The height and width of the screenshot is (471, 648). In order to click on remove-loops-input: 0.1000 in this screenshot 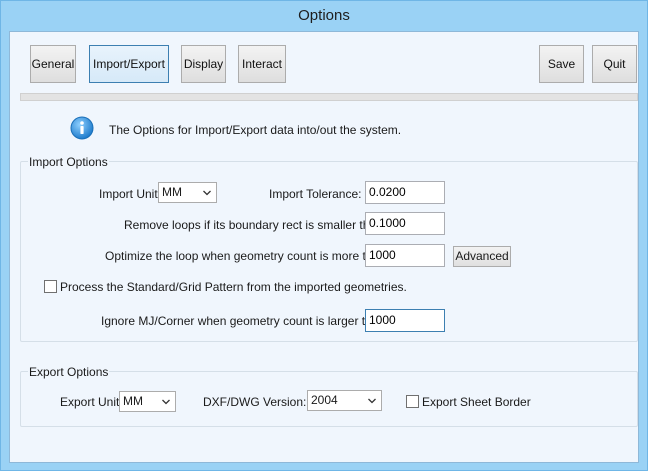, I will do `click(405, 223)`.